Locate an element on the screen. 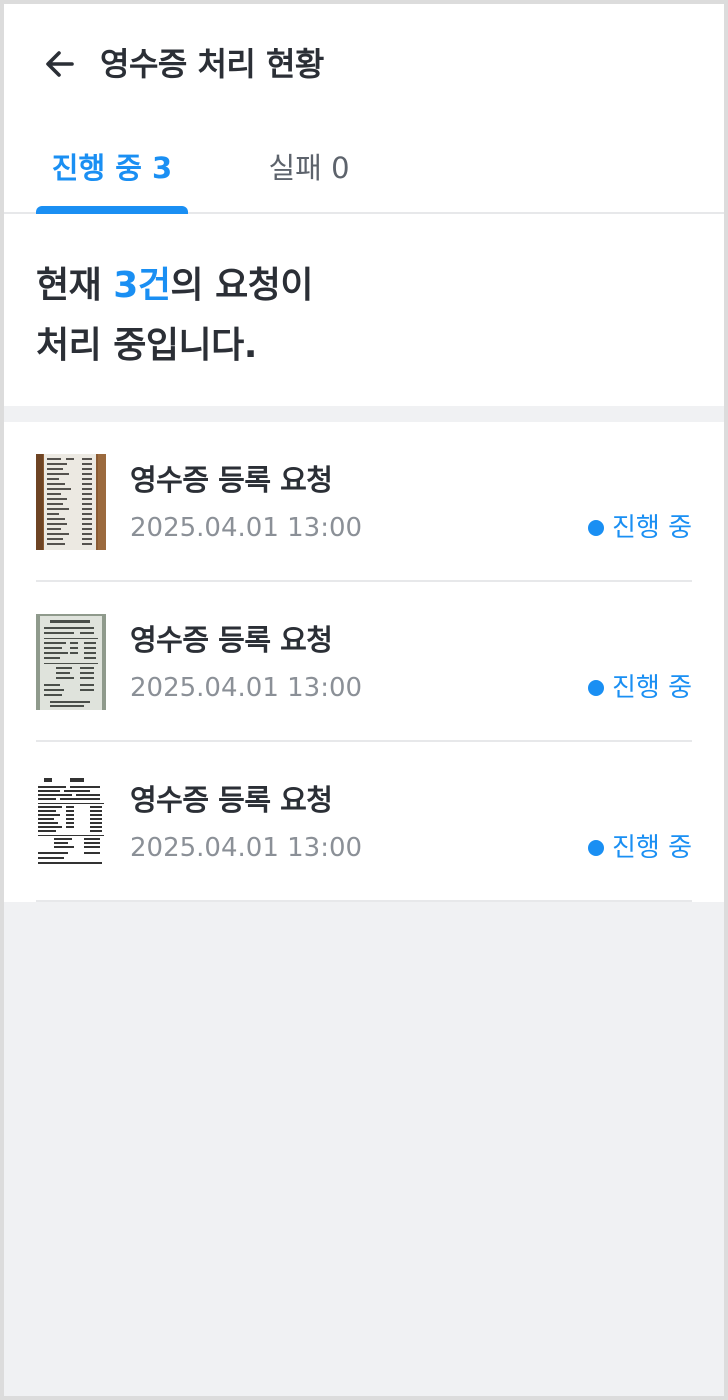 The height and width of the screenshot is (1400, 728). summary-text: 현재 3건의 요청이 처리 중입니다. is located at coordinates (174, 316).